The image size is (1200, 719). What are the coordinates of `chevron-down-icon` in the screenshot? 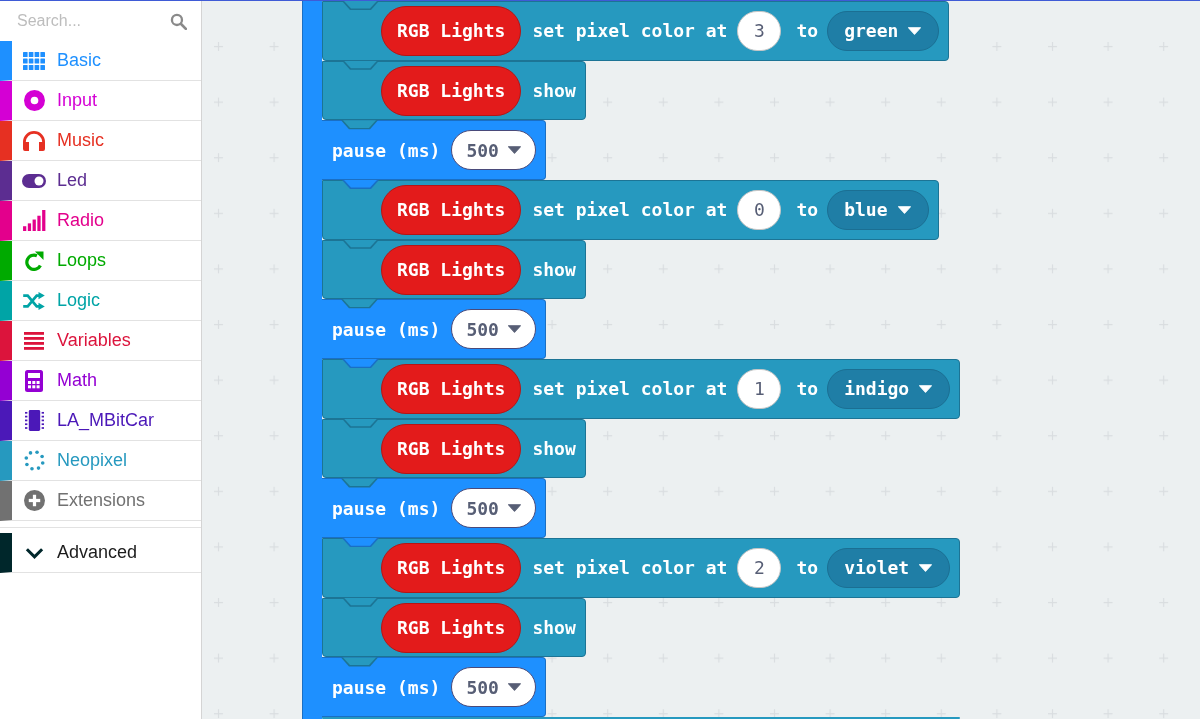 It's located at (34, 552).